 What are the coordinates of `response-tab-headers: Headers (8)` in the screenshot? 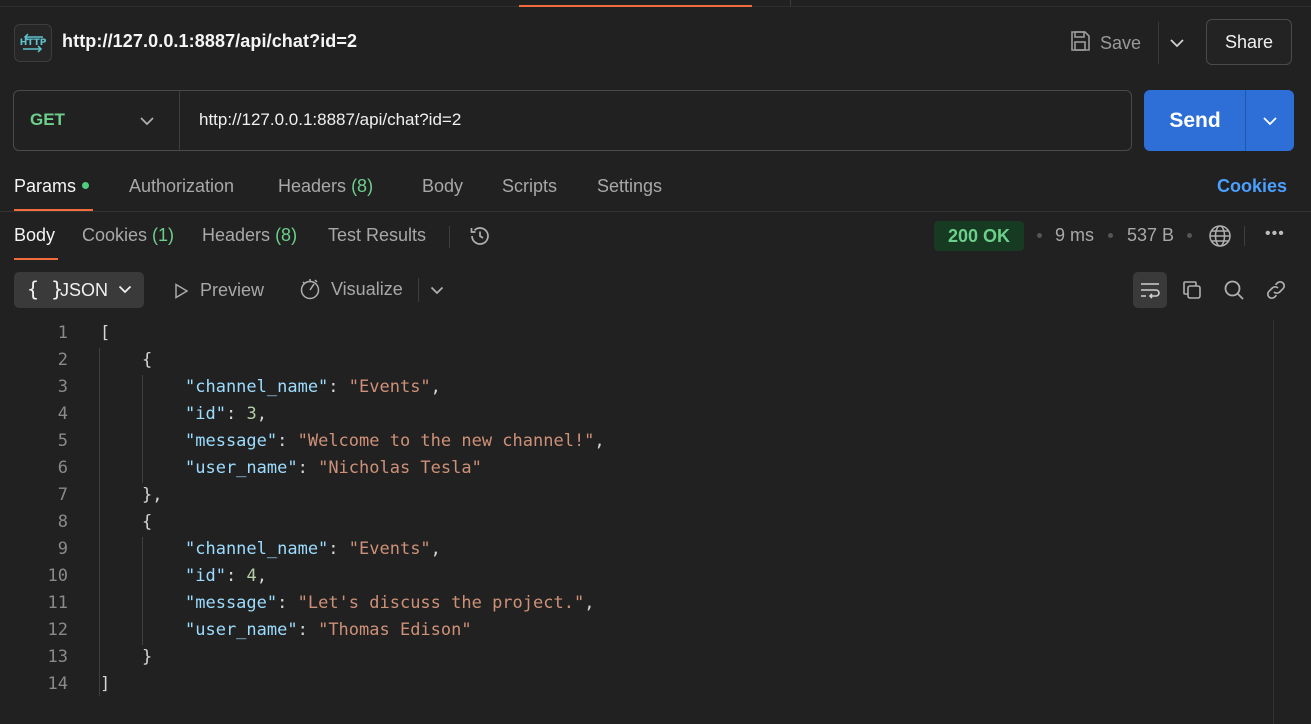 It's located at (249, 235).